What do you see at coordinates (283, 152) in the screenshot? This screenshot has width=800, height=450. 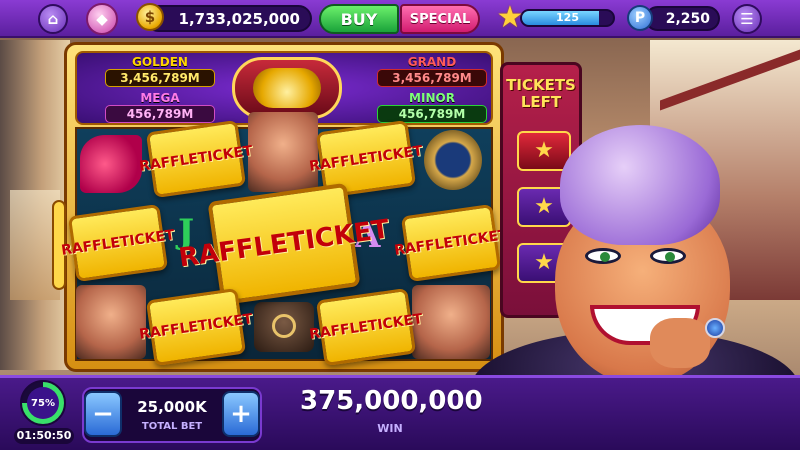 I see `lady-portrait-symbol` at bounding box center [283, 152].